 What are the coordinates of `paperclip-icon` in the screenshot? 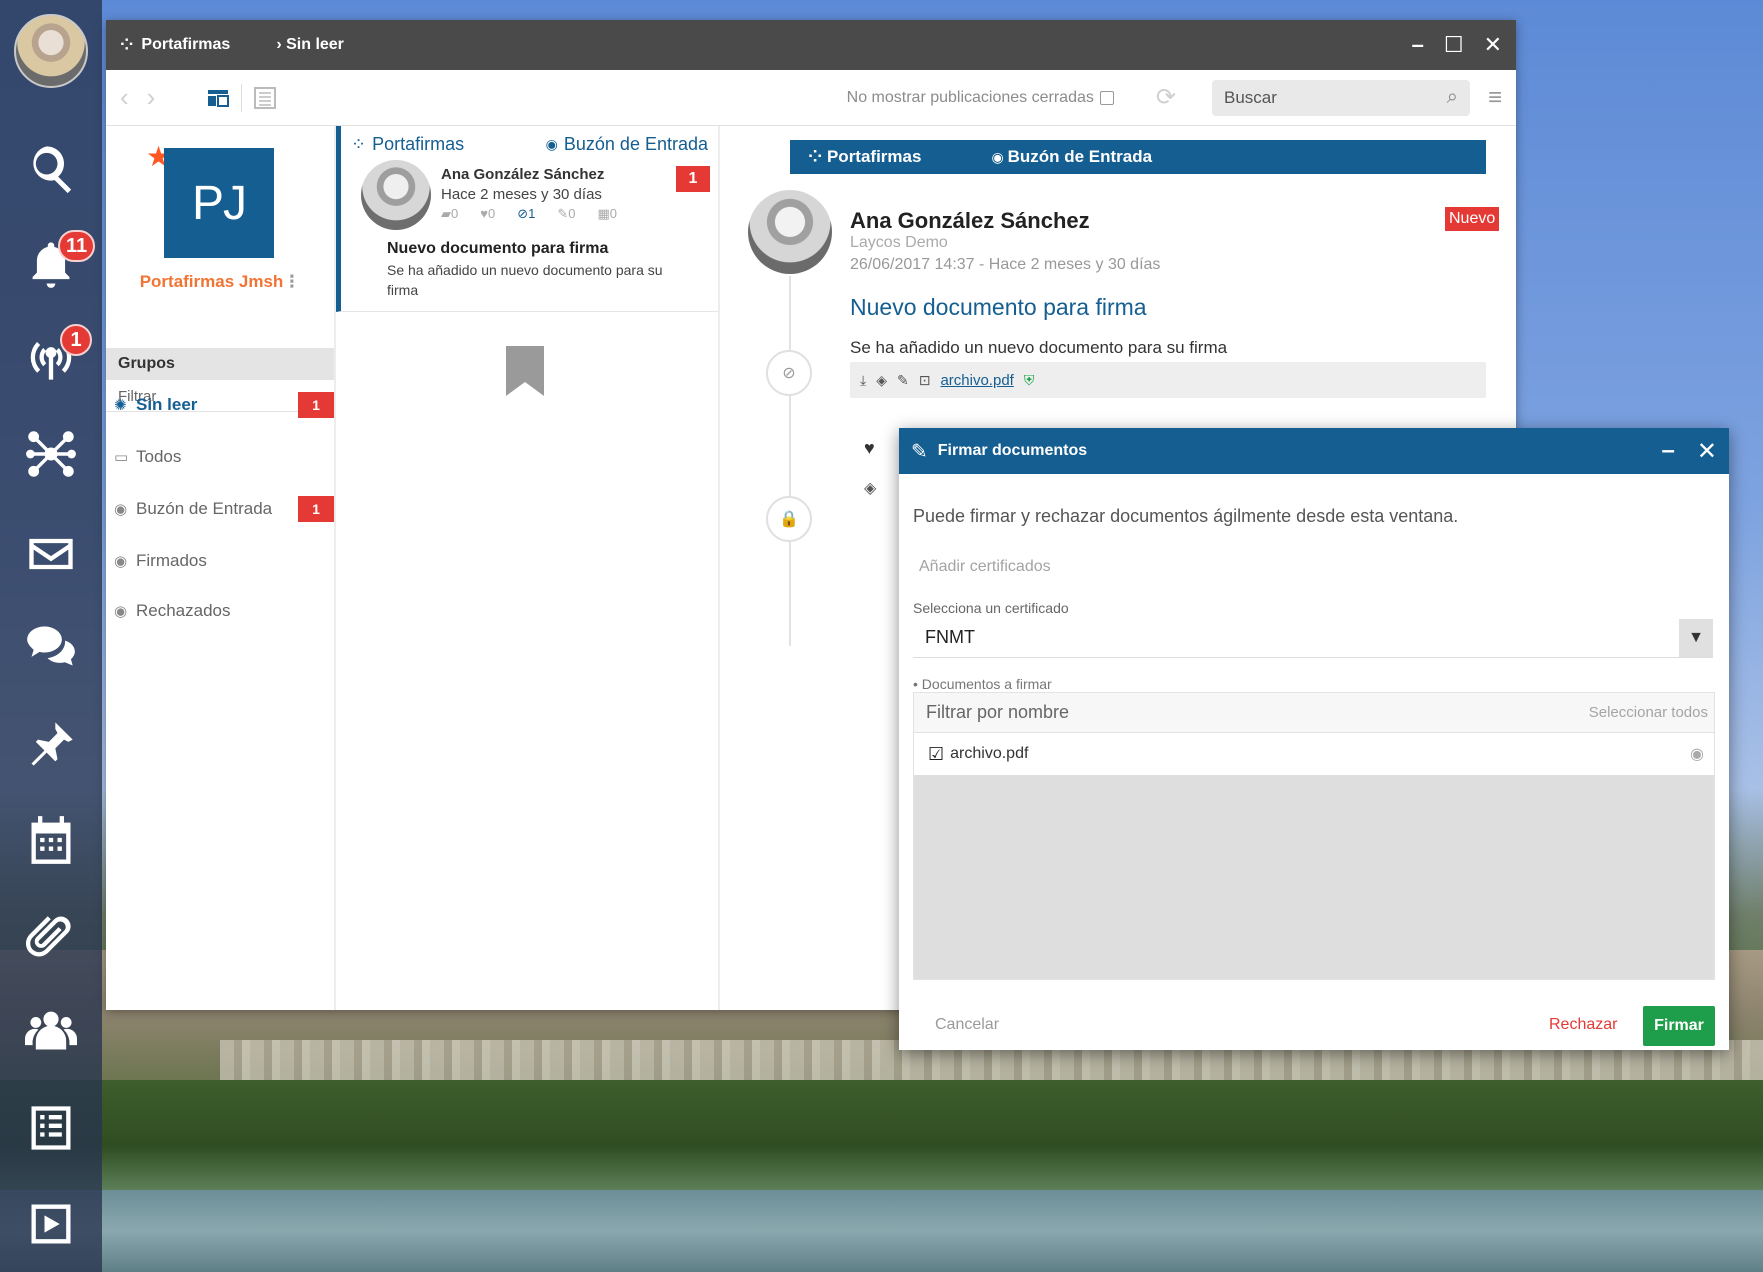 It's located at (48, 936).